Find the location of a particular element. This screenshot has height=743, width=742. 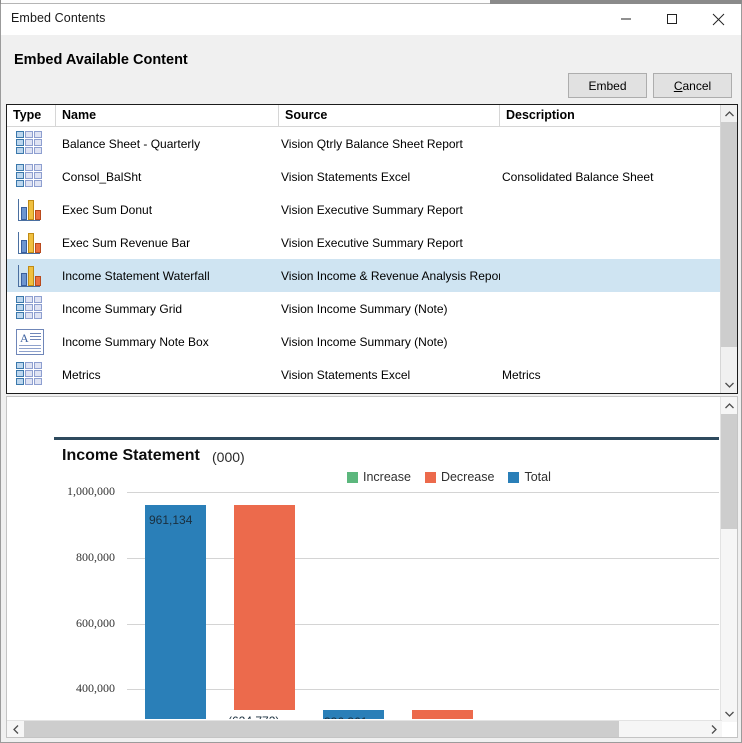

letter-a-glyph: A is located at coordinates (24, 337).